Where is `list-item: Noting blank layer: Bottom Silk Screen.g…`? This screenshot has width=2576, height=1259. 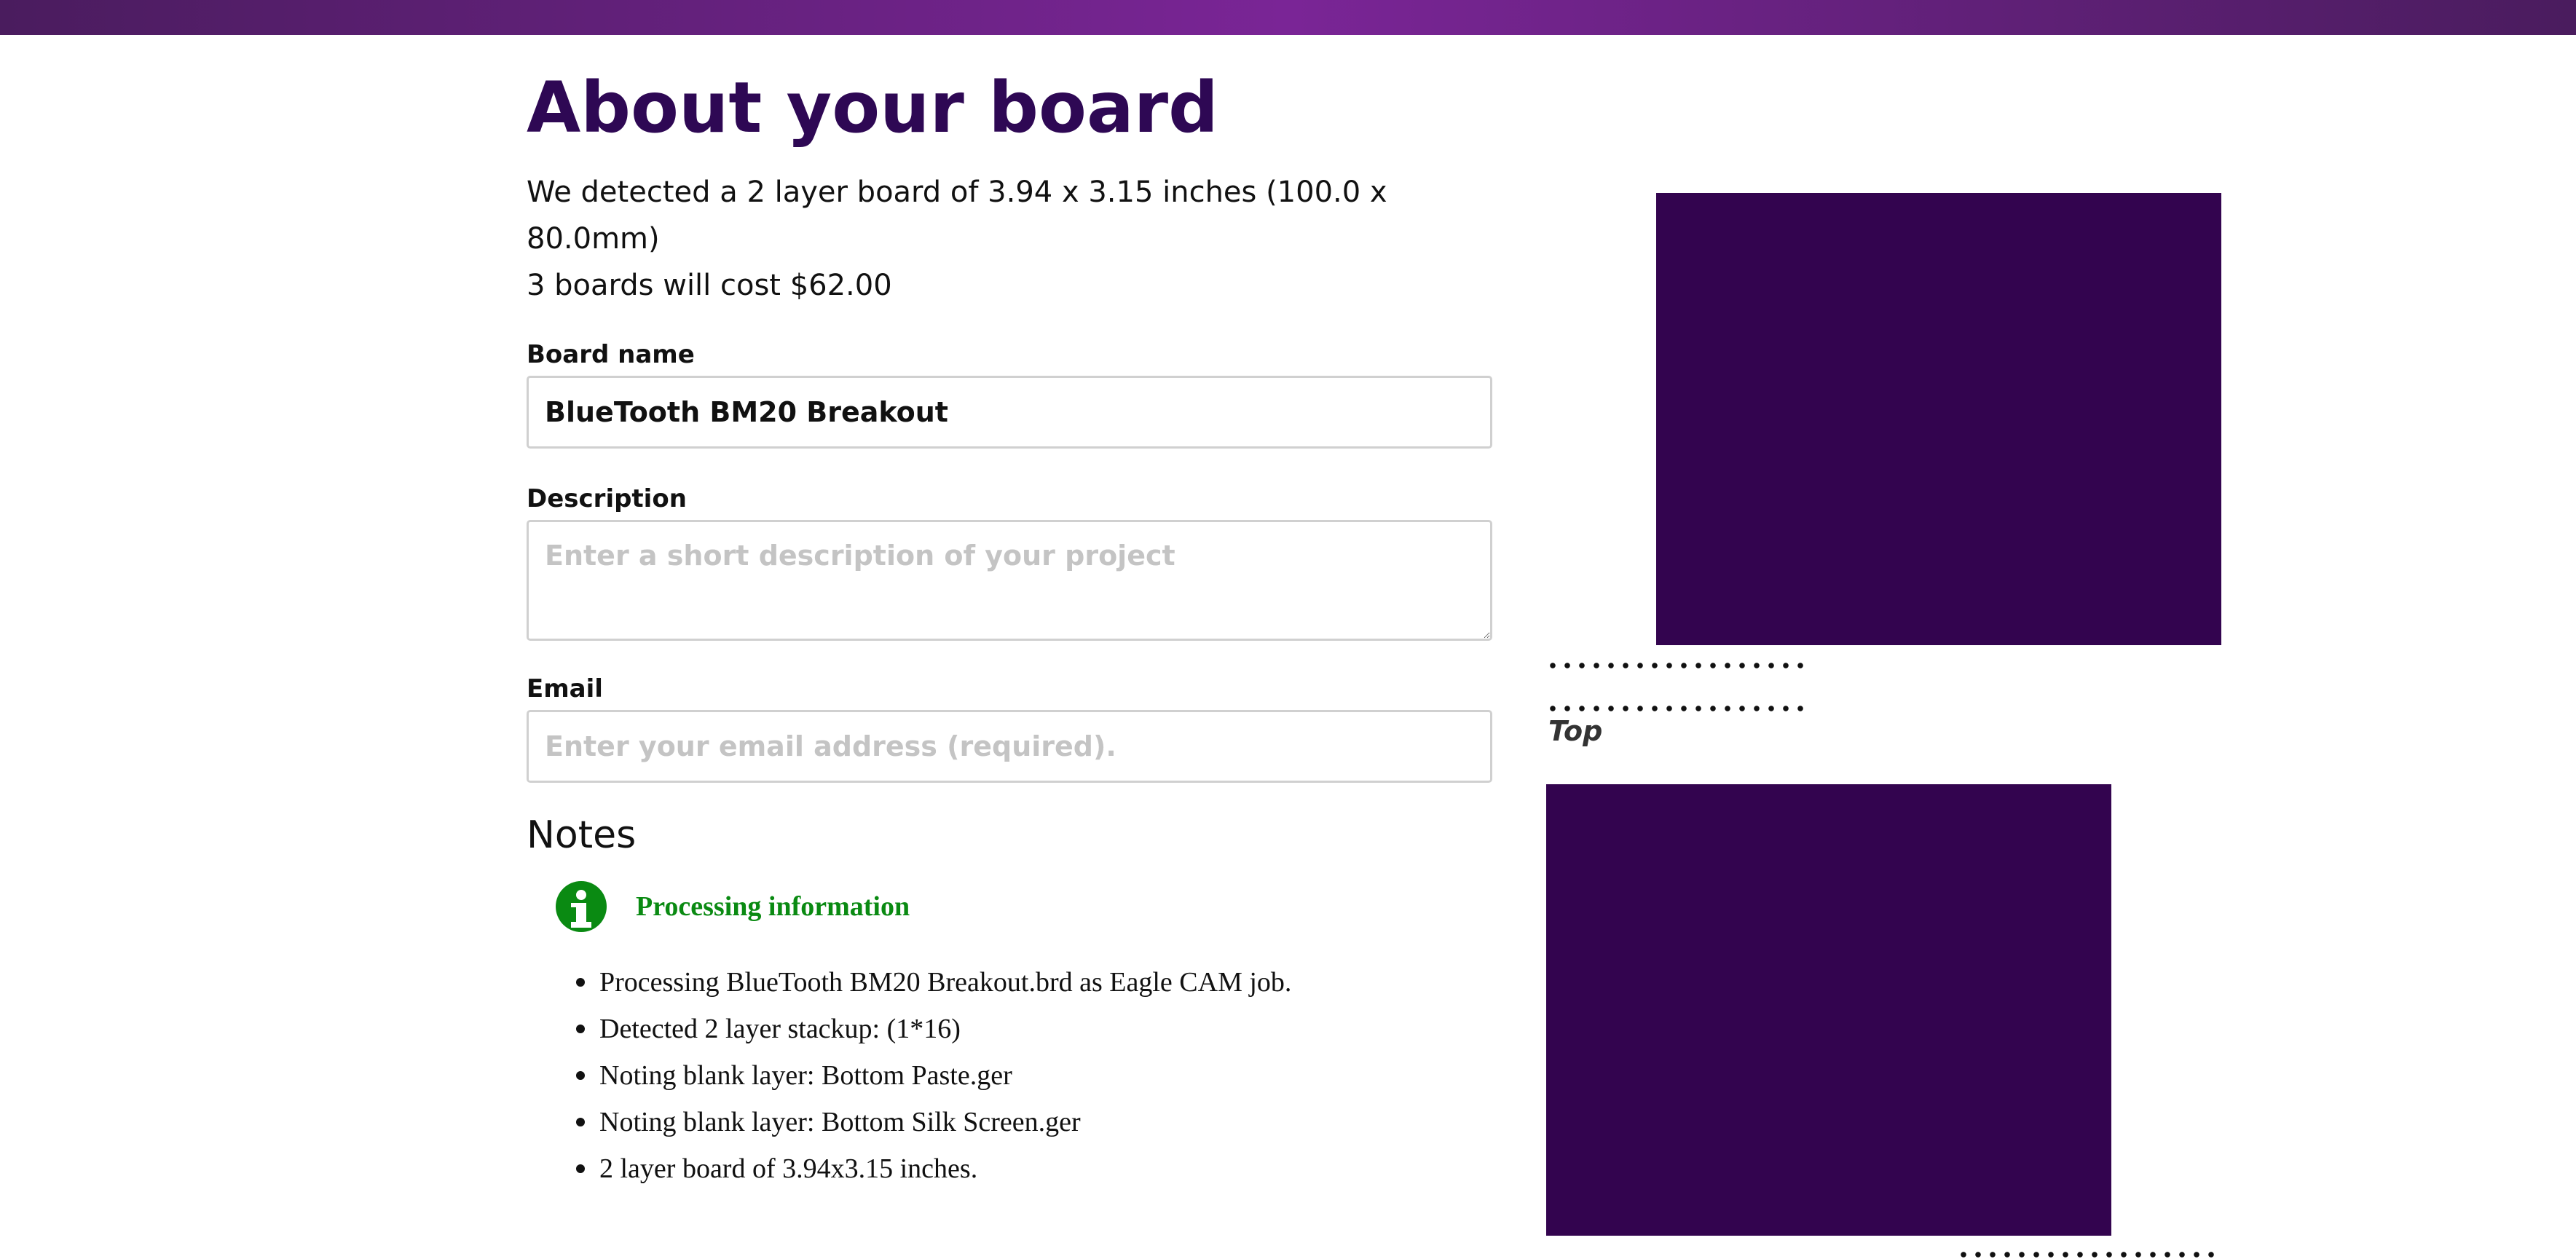
list-item: Noting blank layer: Bottom Silk Screen.g… is located at coordinates (1009, 1122).